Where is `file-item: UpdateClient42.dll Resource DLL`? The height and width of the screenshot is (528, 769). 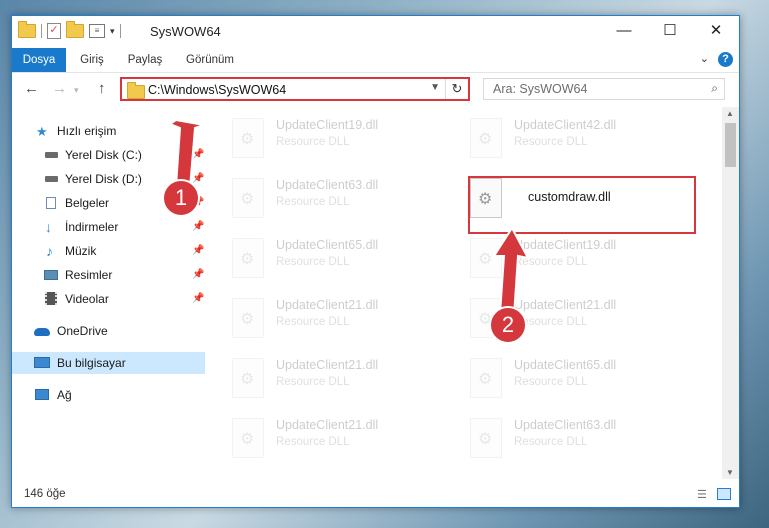
file-item: UpdateClient42.dll Resource DLL is located at coordinates (575, 139).